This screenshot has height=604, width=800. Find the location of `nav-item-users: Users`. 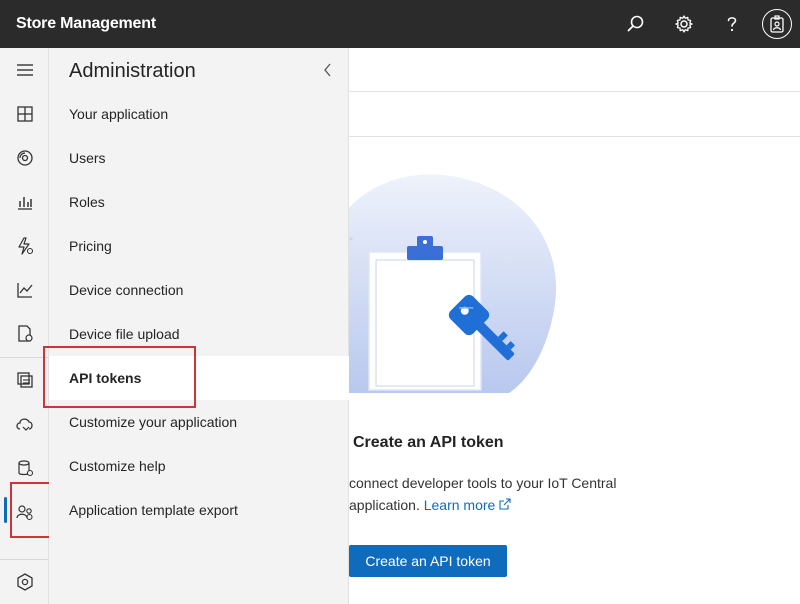

nav-item-users: Users is located at coordinates (199, 158).